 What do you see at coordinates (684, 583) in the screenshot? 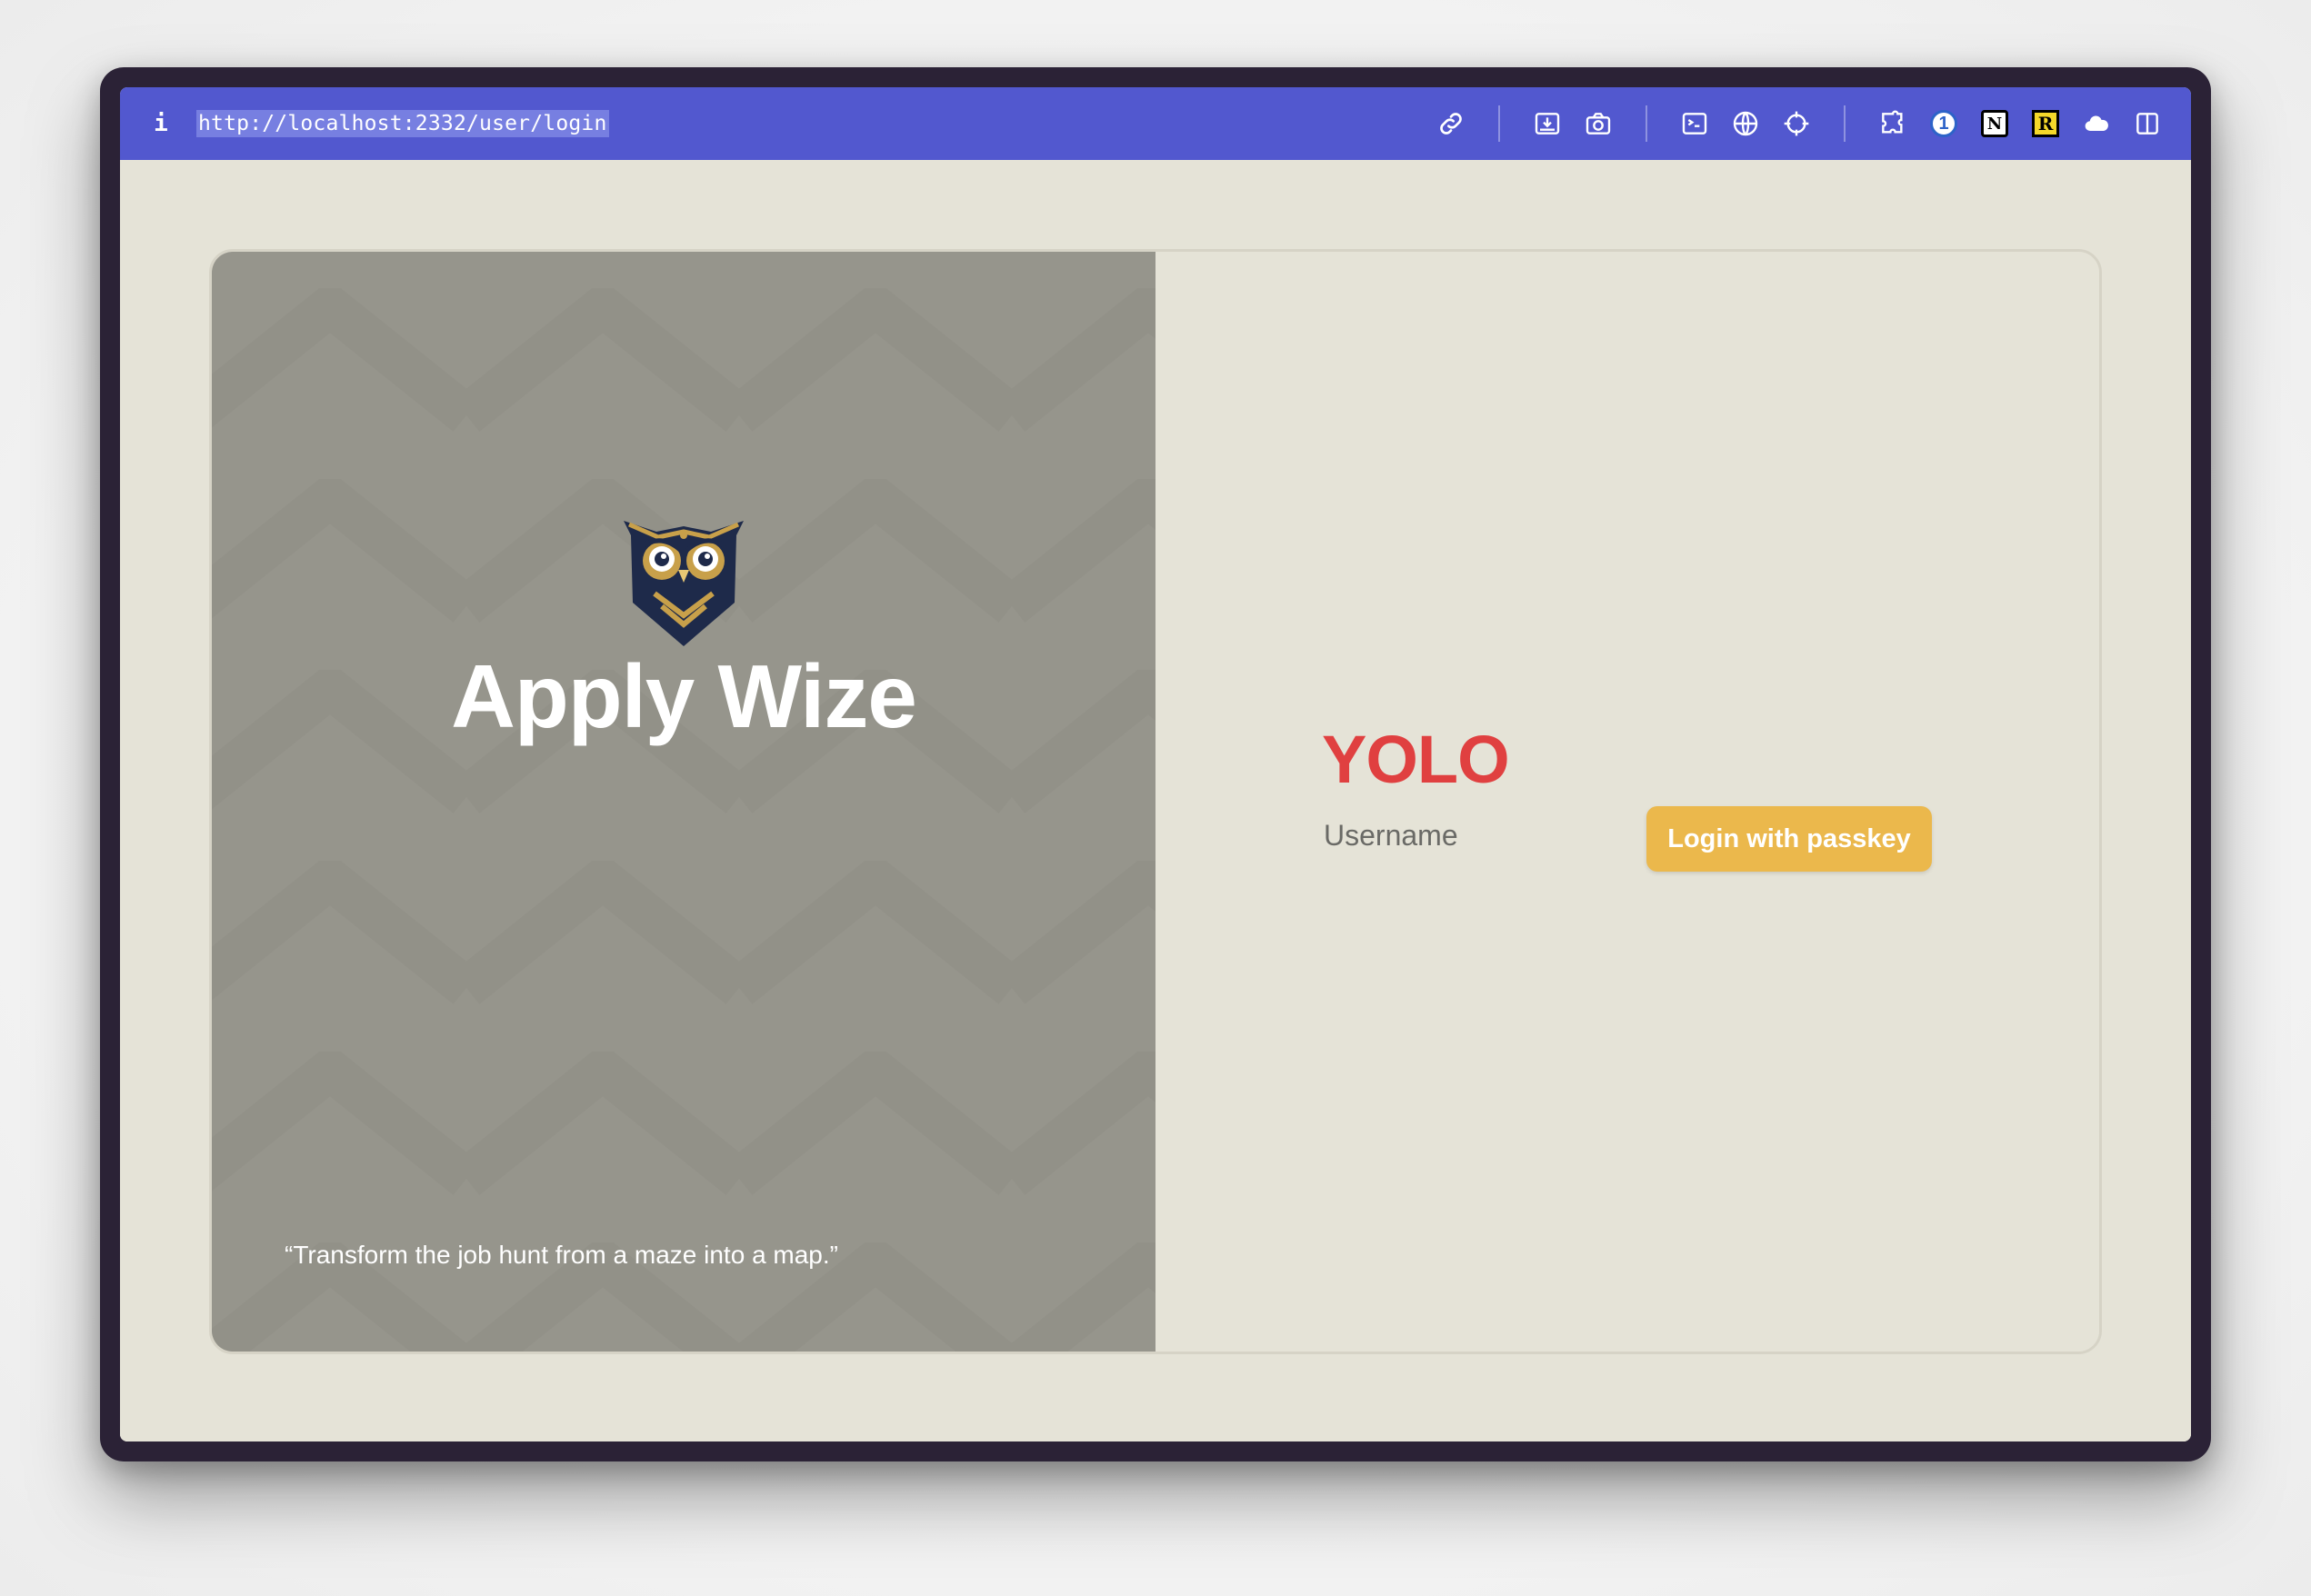
I see `owl-logo-icon` at bounding box center [684, 583].